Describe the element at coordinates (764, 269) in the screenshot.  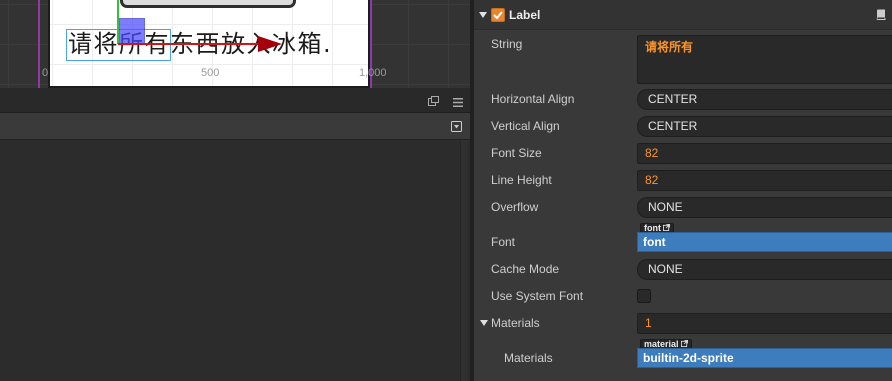
I see `cache-mode-select: NONE` at that location.